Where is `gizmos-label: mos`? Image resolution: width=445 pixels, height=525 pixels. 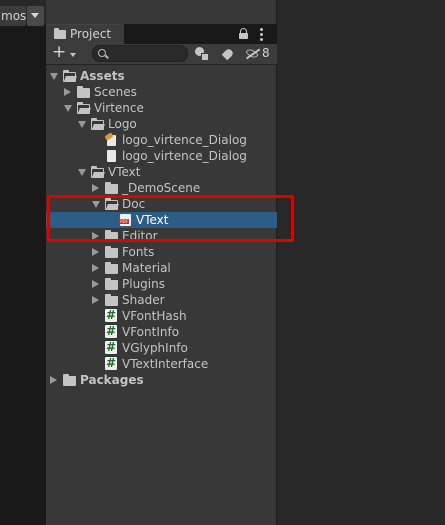
gizmos-label: mos is located at coordinates (13, 16).